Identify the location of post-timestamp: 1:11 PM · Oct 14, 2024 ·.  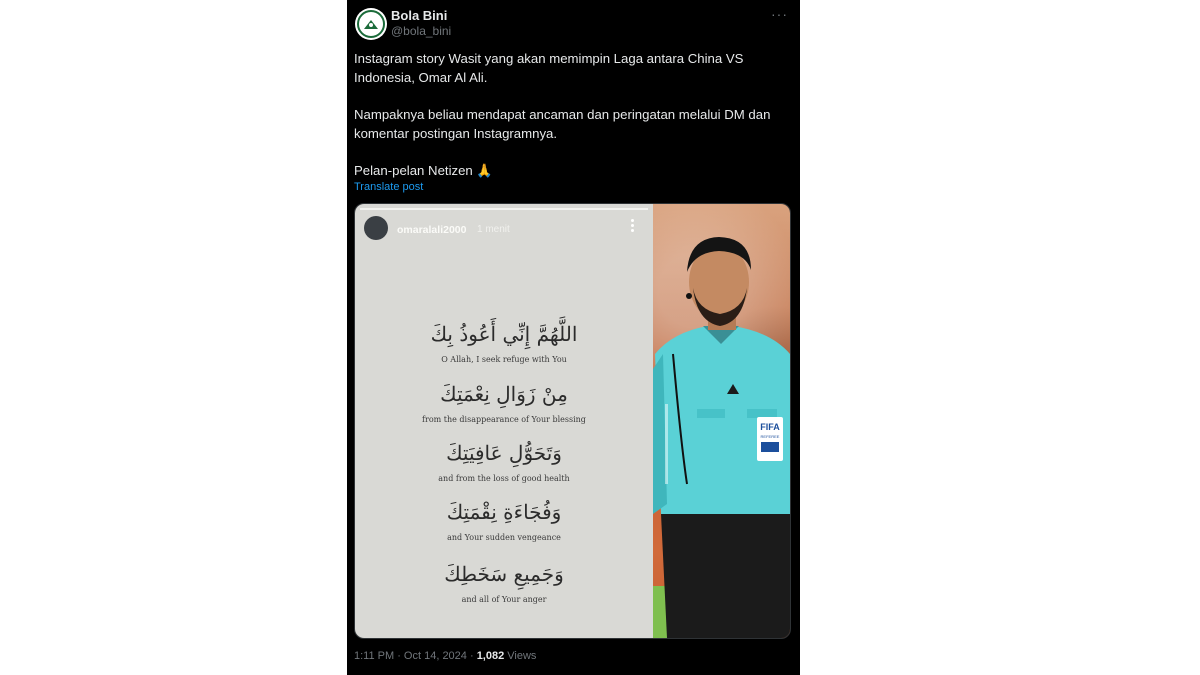
(415, 656).